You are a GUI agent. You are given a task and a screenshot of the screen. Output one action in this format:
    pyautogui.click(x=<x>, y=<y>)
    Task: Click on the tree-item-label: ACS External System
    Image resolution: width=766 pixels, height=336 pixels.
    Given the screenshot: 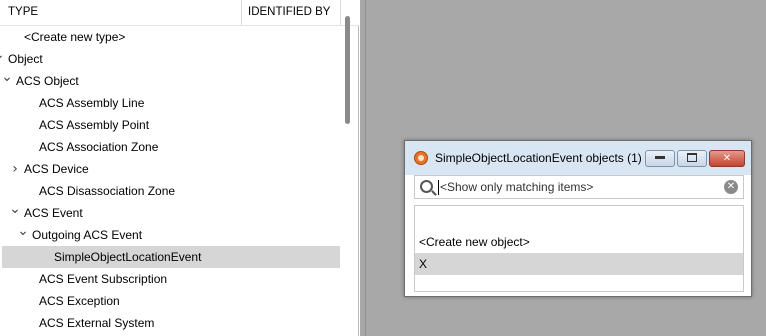 What is the action you would take?
    pyautogui.click(x=97, y=323)
    